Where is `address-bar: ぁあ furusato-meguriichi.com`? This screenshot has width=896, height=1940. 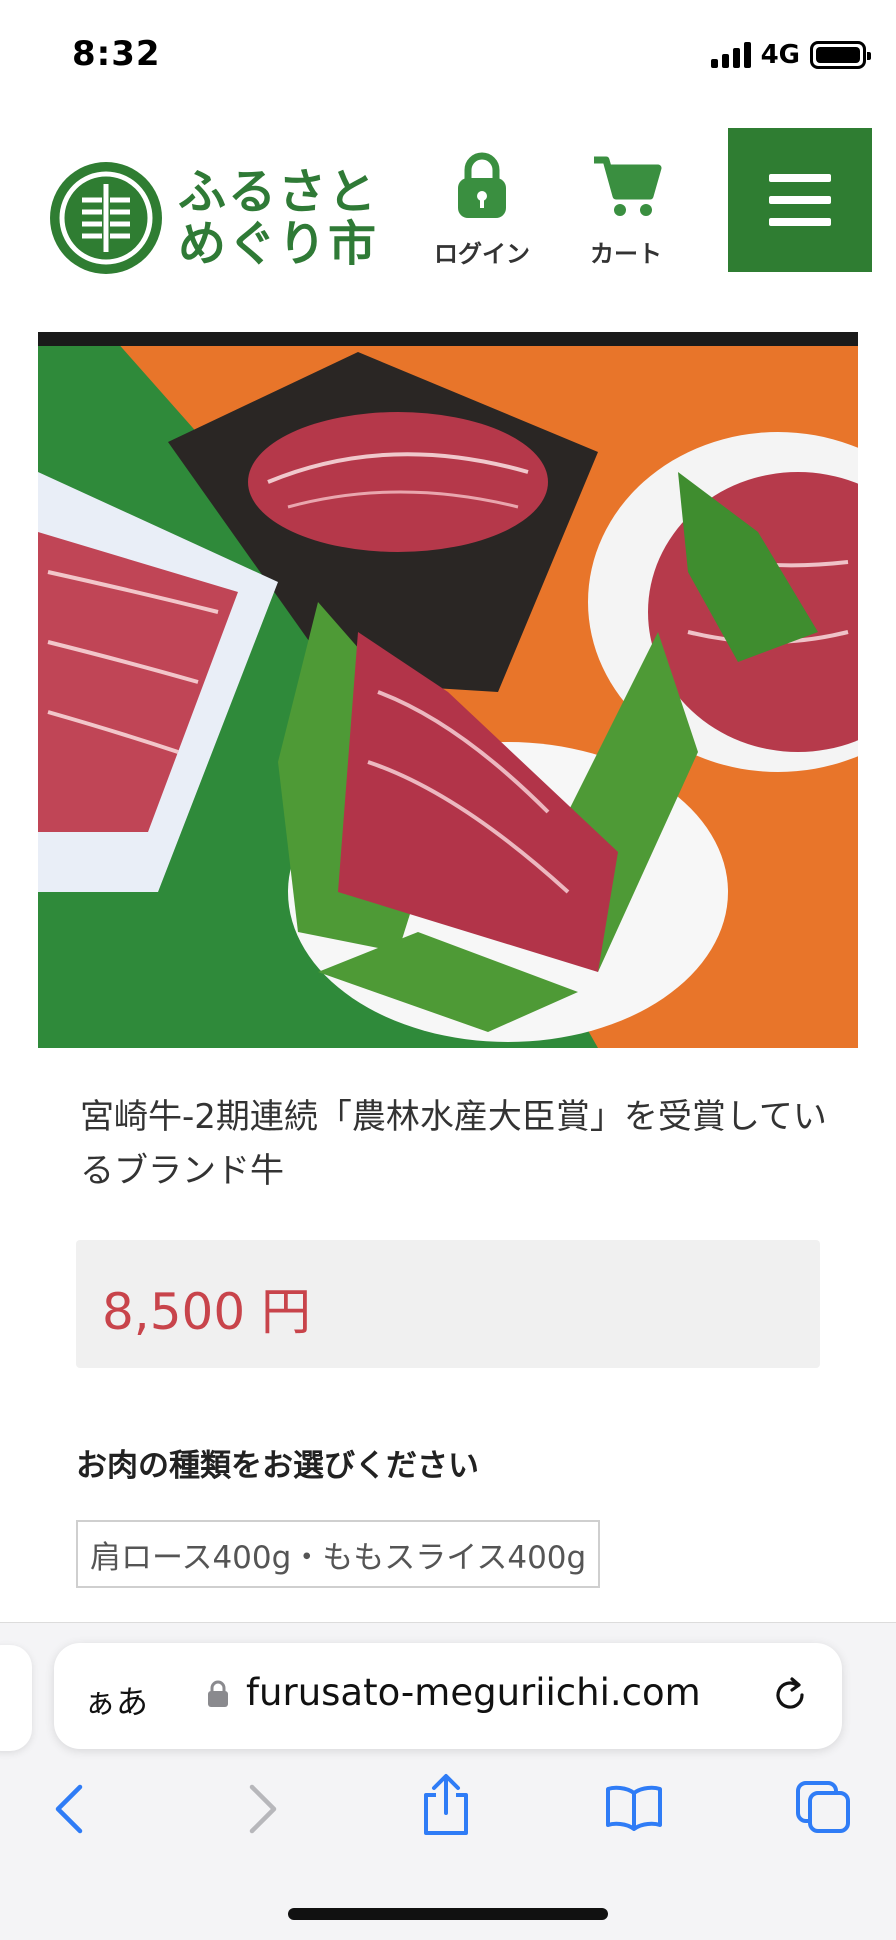
address-bar: ぁあ furusato-meguriichi.com is located at coordinates (448, 1696).